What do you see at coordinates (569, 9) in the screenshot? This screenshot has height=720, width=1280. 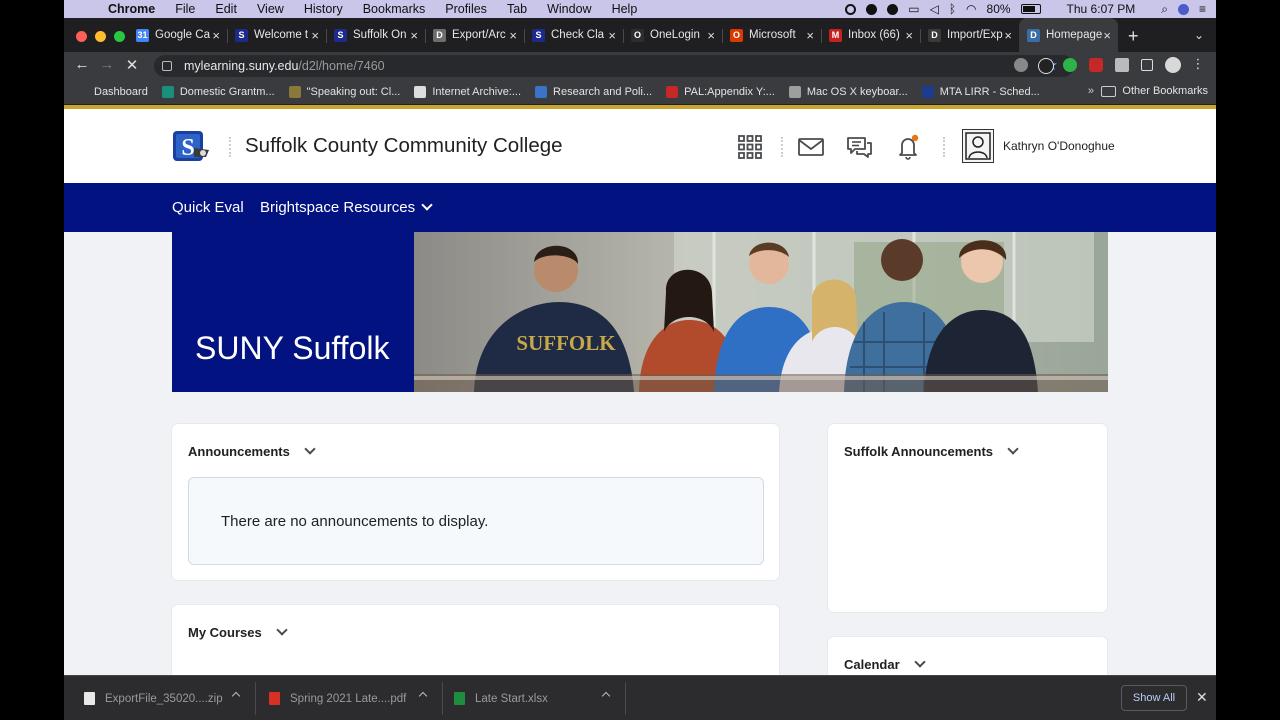 I see `menu-window: Window` at bounding box center [569, 9].